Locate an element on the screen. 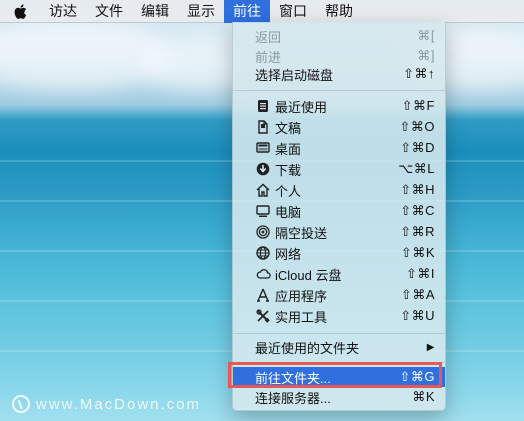 Image resolution: width=524 pixels, height=421 pixels. menu-item-label: 选择启动磁盘 is located at coordinates (294, 75).